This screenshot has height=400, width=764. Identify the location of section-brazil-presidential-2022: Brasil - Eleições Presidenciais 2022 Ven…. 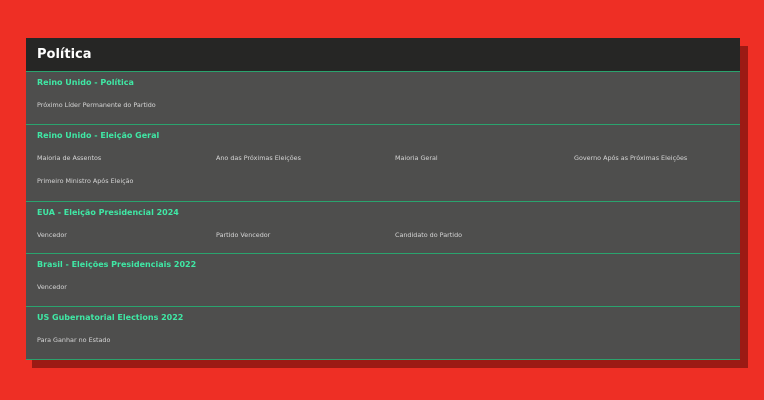
(383, 280).